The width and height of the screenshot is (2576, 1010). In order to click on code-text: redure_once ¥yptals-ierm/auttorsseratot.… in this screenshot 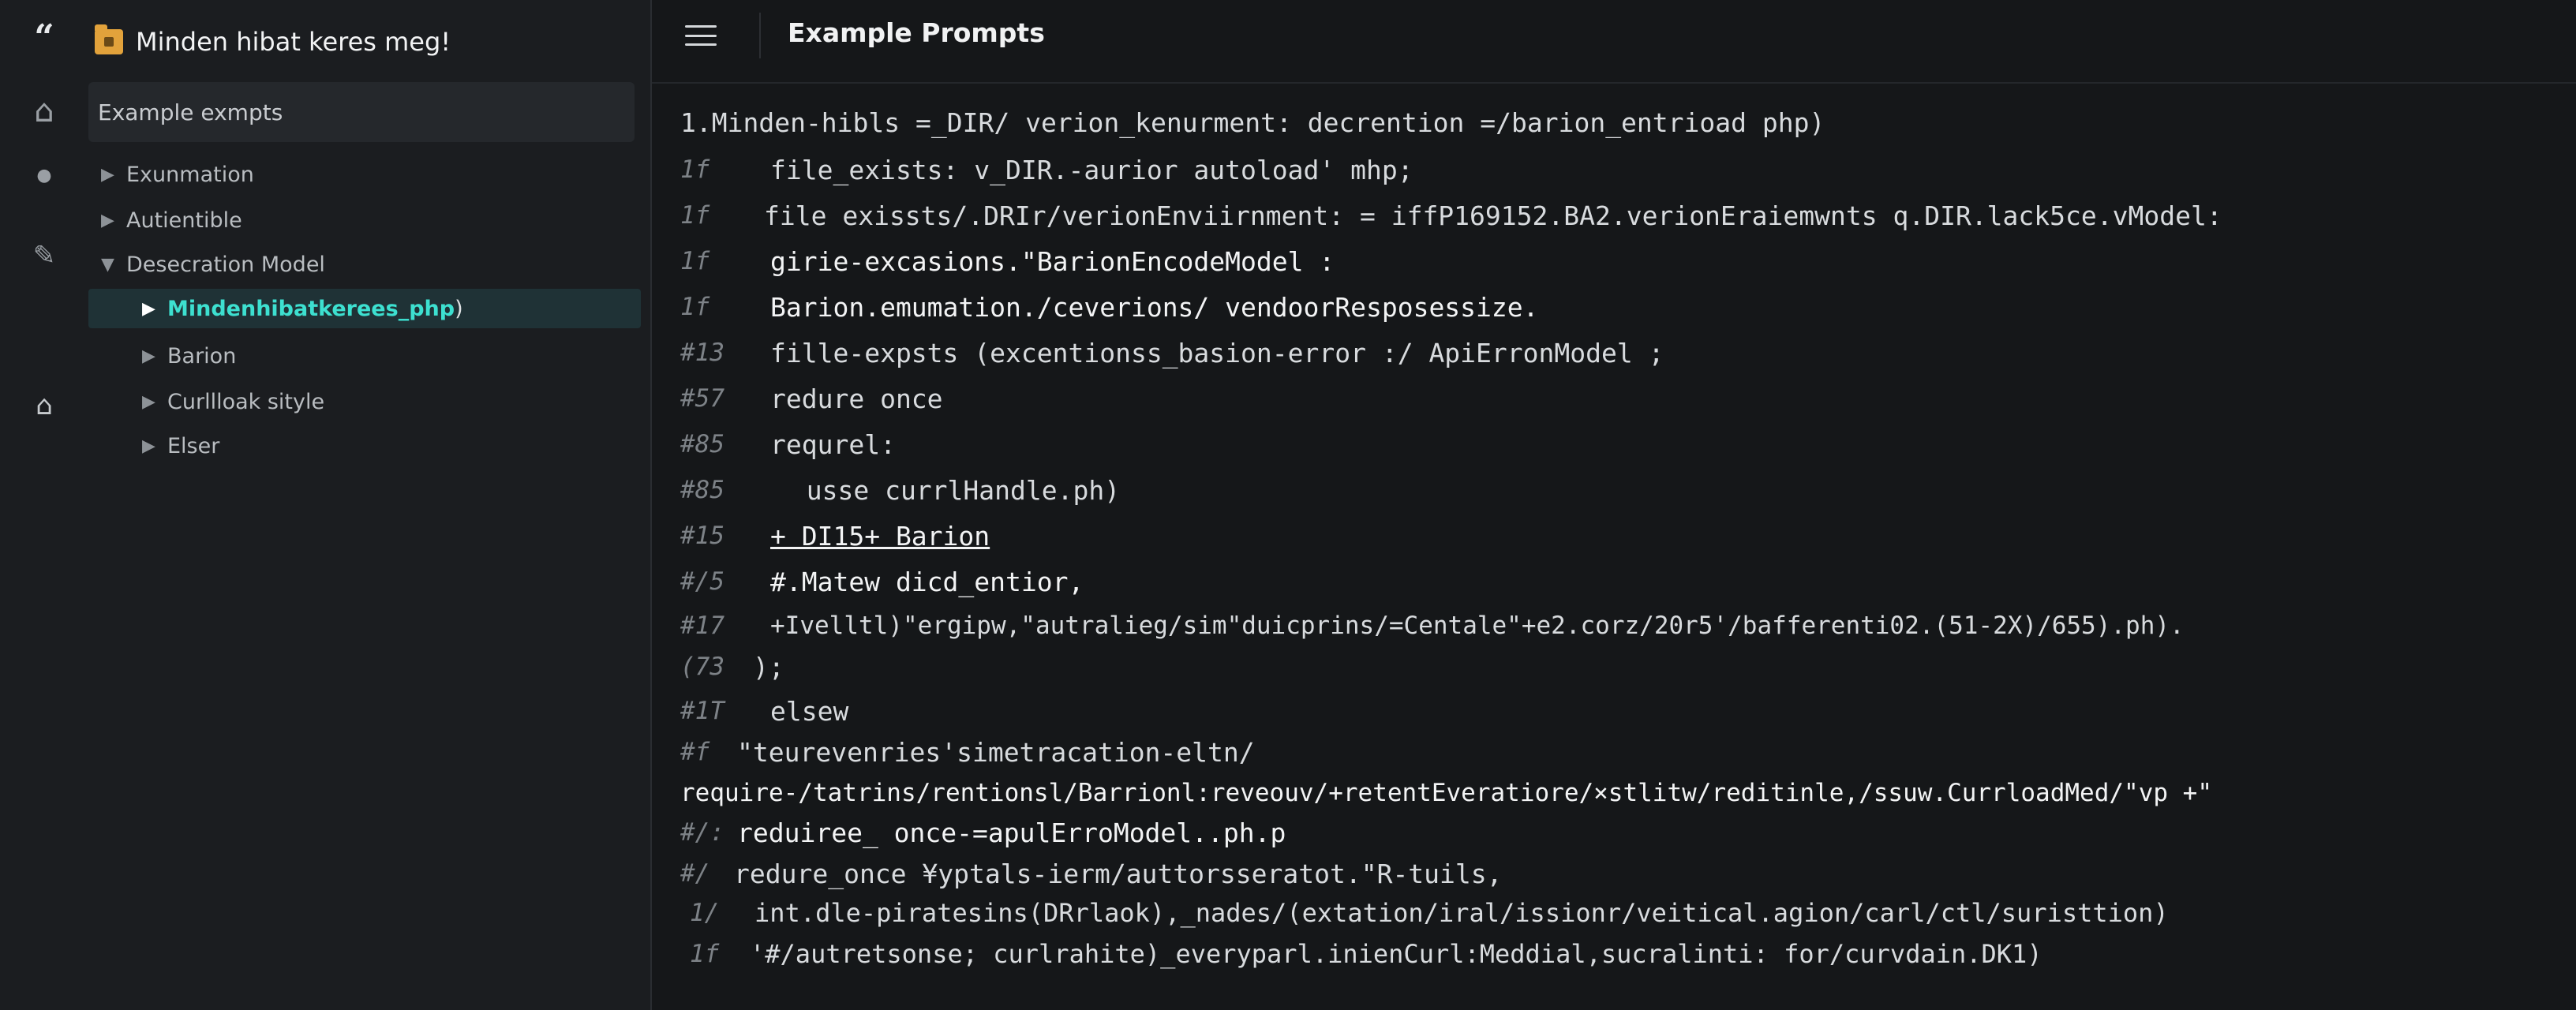, I will do `click(1118, 873)`.